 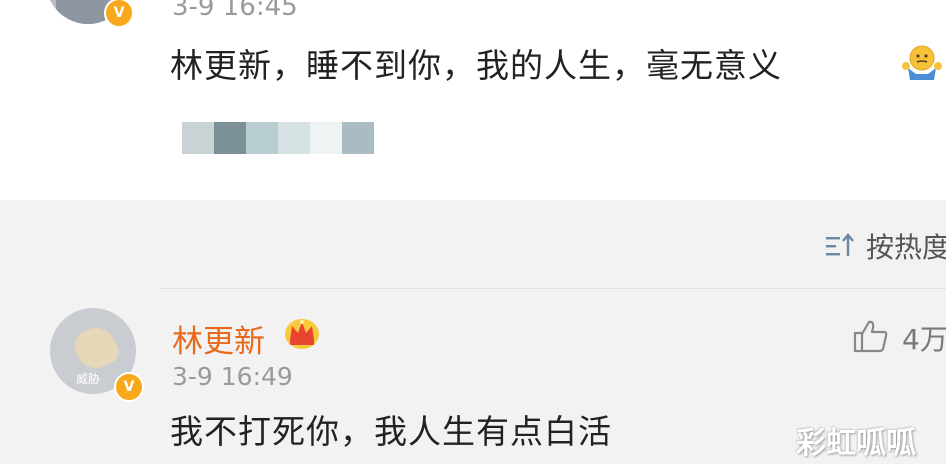 What do you see at coordinates (232, 376) in the screenshot?
I see `reply-timestamp: 3-9 16:49` at bounding box center [232, 376].